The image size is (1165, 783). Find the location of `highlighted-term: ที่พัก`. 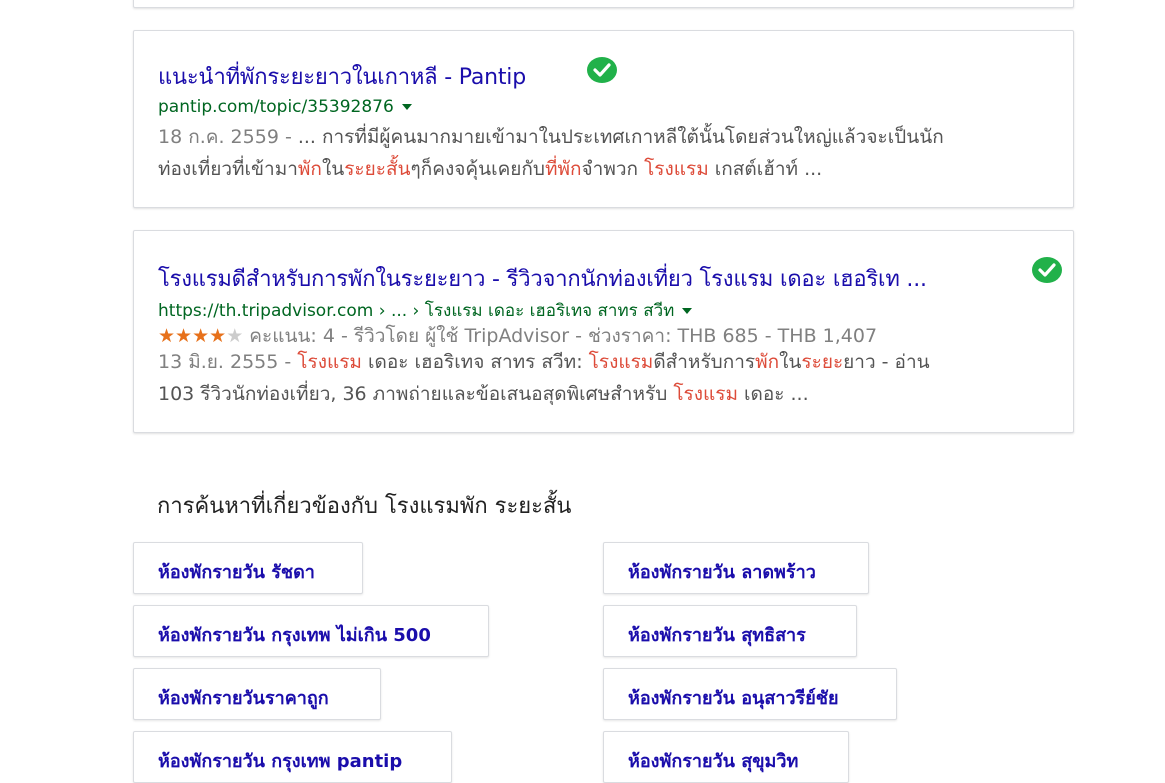

highlighted-term: ที่พัก is located at coordinates (563, 169).